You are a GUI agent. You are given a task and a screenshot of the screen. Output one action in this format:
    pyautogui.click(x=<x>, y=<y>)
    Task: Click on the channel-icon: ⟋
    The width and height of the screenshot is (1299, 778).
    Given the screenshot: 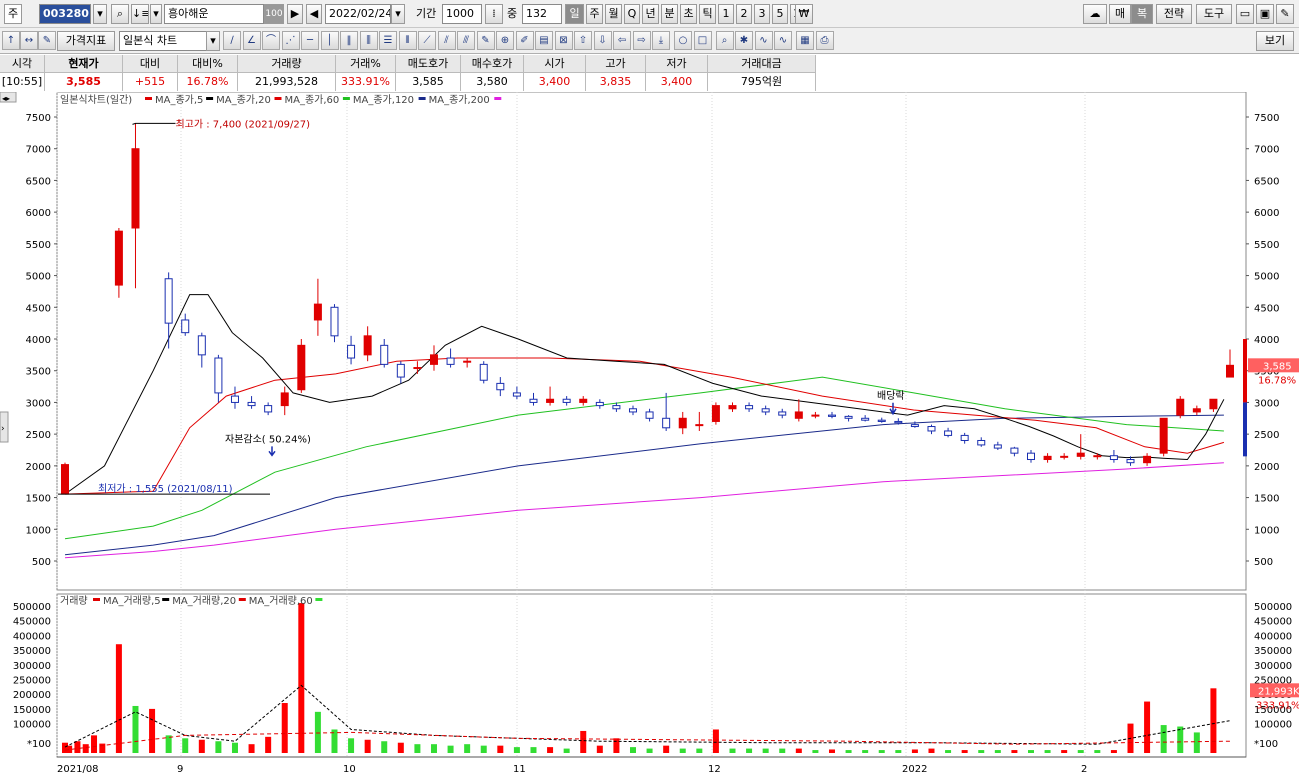 What is the action you would take?
    pyautogui.click(x=427, y=40)
    